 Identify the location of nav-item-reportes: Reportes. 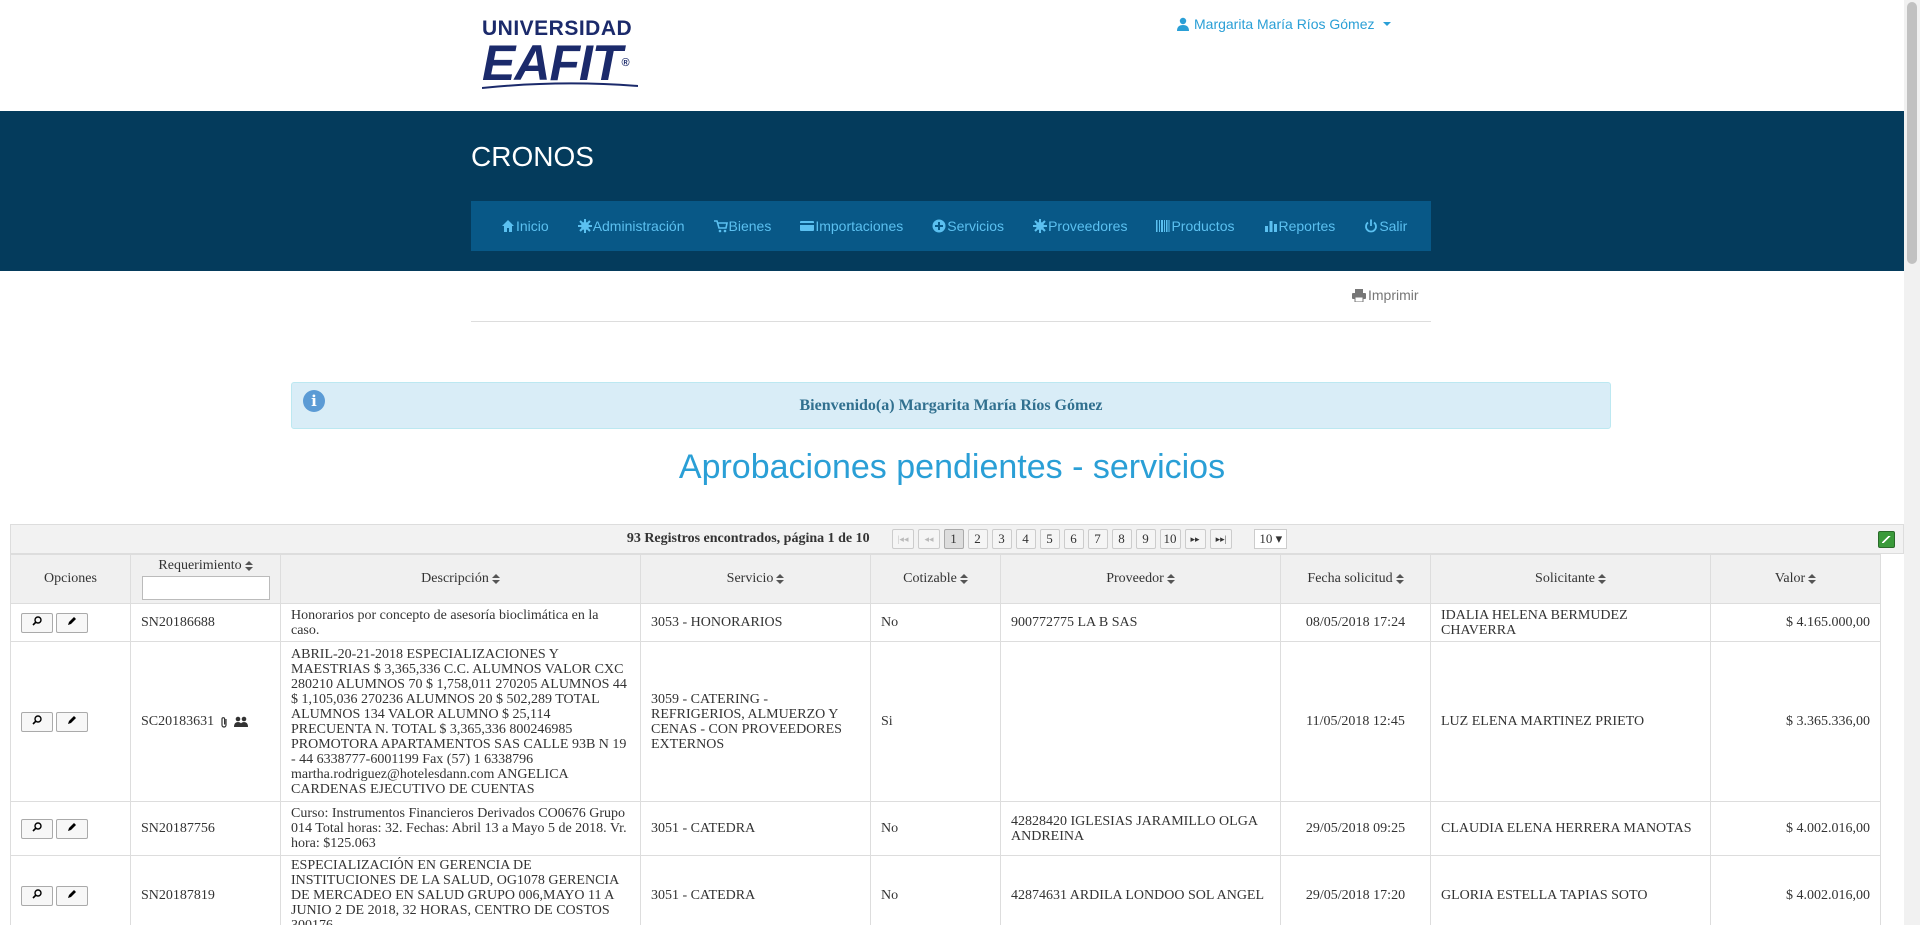
(1300, 226).